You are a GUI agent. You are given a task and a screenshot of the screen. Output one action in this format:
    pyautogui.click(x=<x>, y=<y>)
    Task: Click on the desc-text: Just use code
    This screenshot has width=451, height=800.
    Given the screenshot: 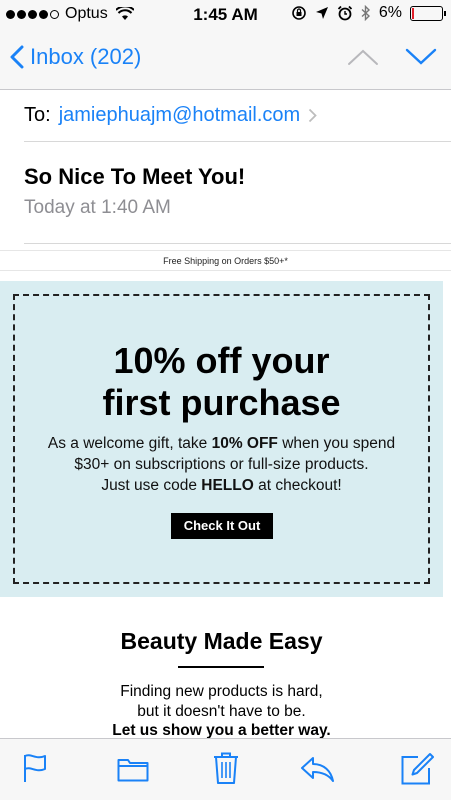 What is the action you would take?
    pyautogui.click(x=151, y=485)
    